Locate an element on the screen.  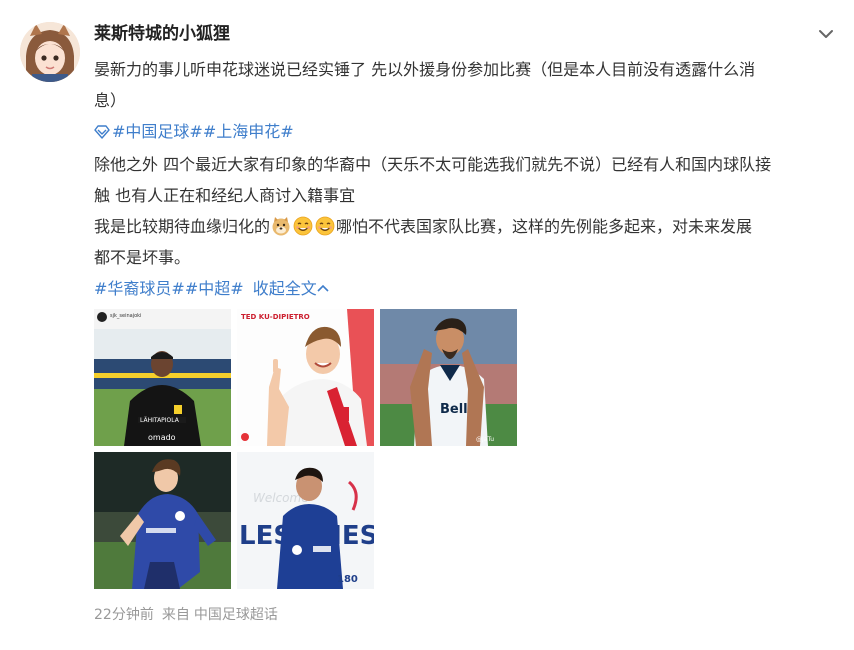
image-3-sponsor: Bell is located at coordinates (454, 409).